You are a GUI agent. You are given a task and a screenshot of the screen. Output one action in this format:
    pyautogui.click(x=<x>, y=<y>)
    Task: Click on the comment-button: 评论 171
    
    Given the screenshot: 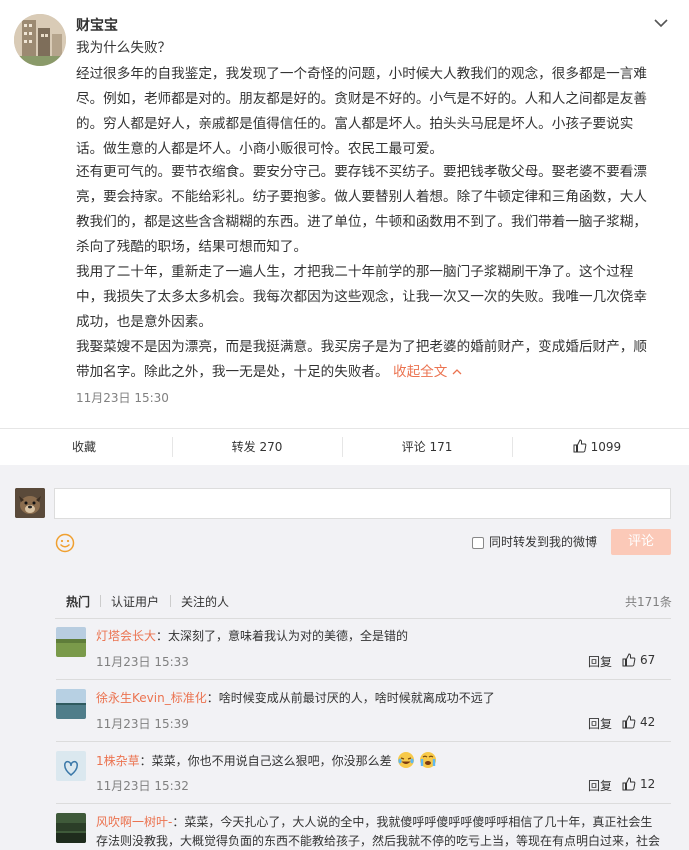 What is the action you would take?
    pyautogui.click(x=427, y=447)
    